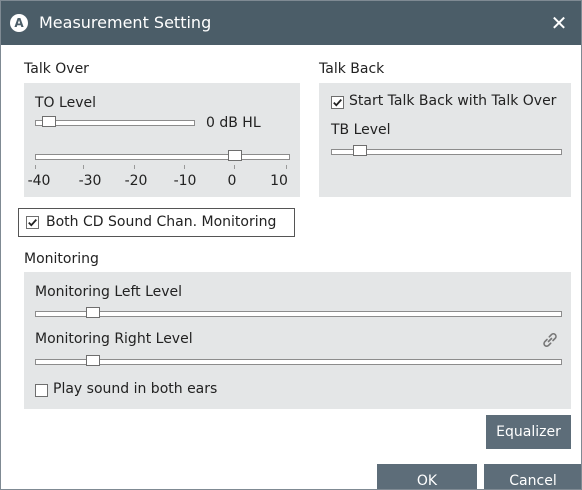 The width and height of the screenshot is (582, 490). I want to click on monitoring-left-slider-track, so click(298, 314).